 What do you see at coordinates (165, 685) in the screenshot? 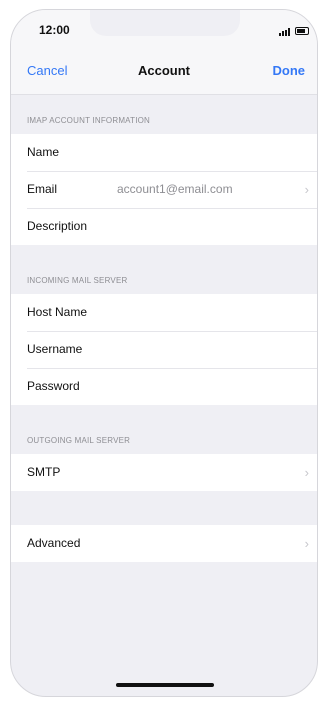
I see `home-indicator` at bounding box center [165, 685].